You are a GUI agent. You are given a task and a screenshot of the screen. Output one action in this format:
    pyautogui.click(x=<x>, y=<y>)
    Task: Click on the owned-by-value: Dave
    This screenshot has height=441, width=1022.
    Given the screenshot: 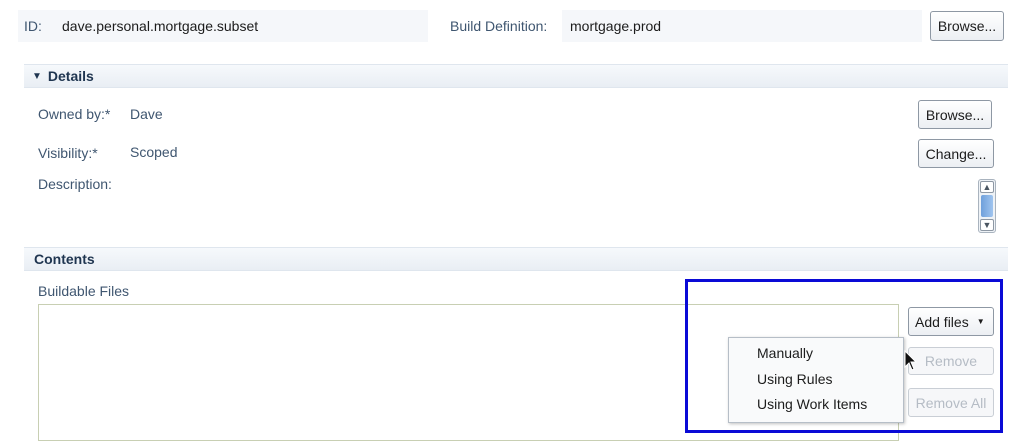 What is the action you would take?
    pyautogui.click(x=146, y=114)
    